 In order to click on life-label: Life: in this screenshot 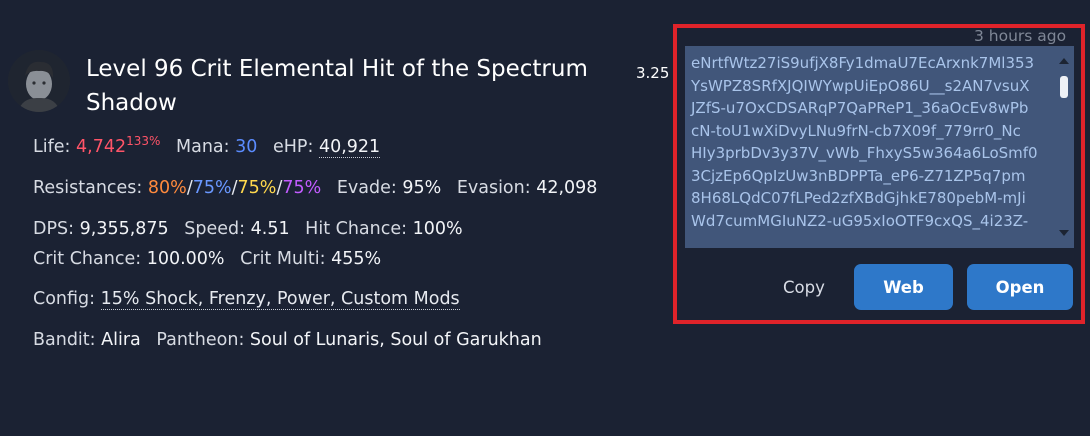, I will do `click(52, 147)`.